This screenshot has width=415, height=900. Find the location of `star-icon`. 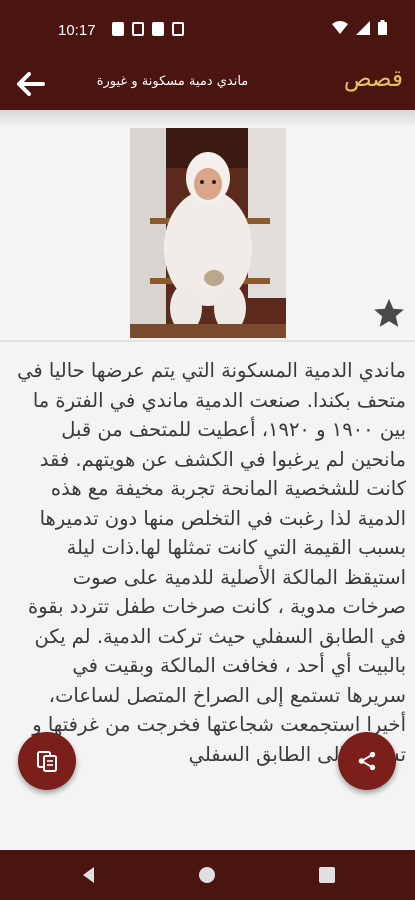

star-icon is located at coordinates (389, 312).